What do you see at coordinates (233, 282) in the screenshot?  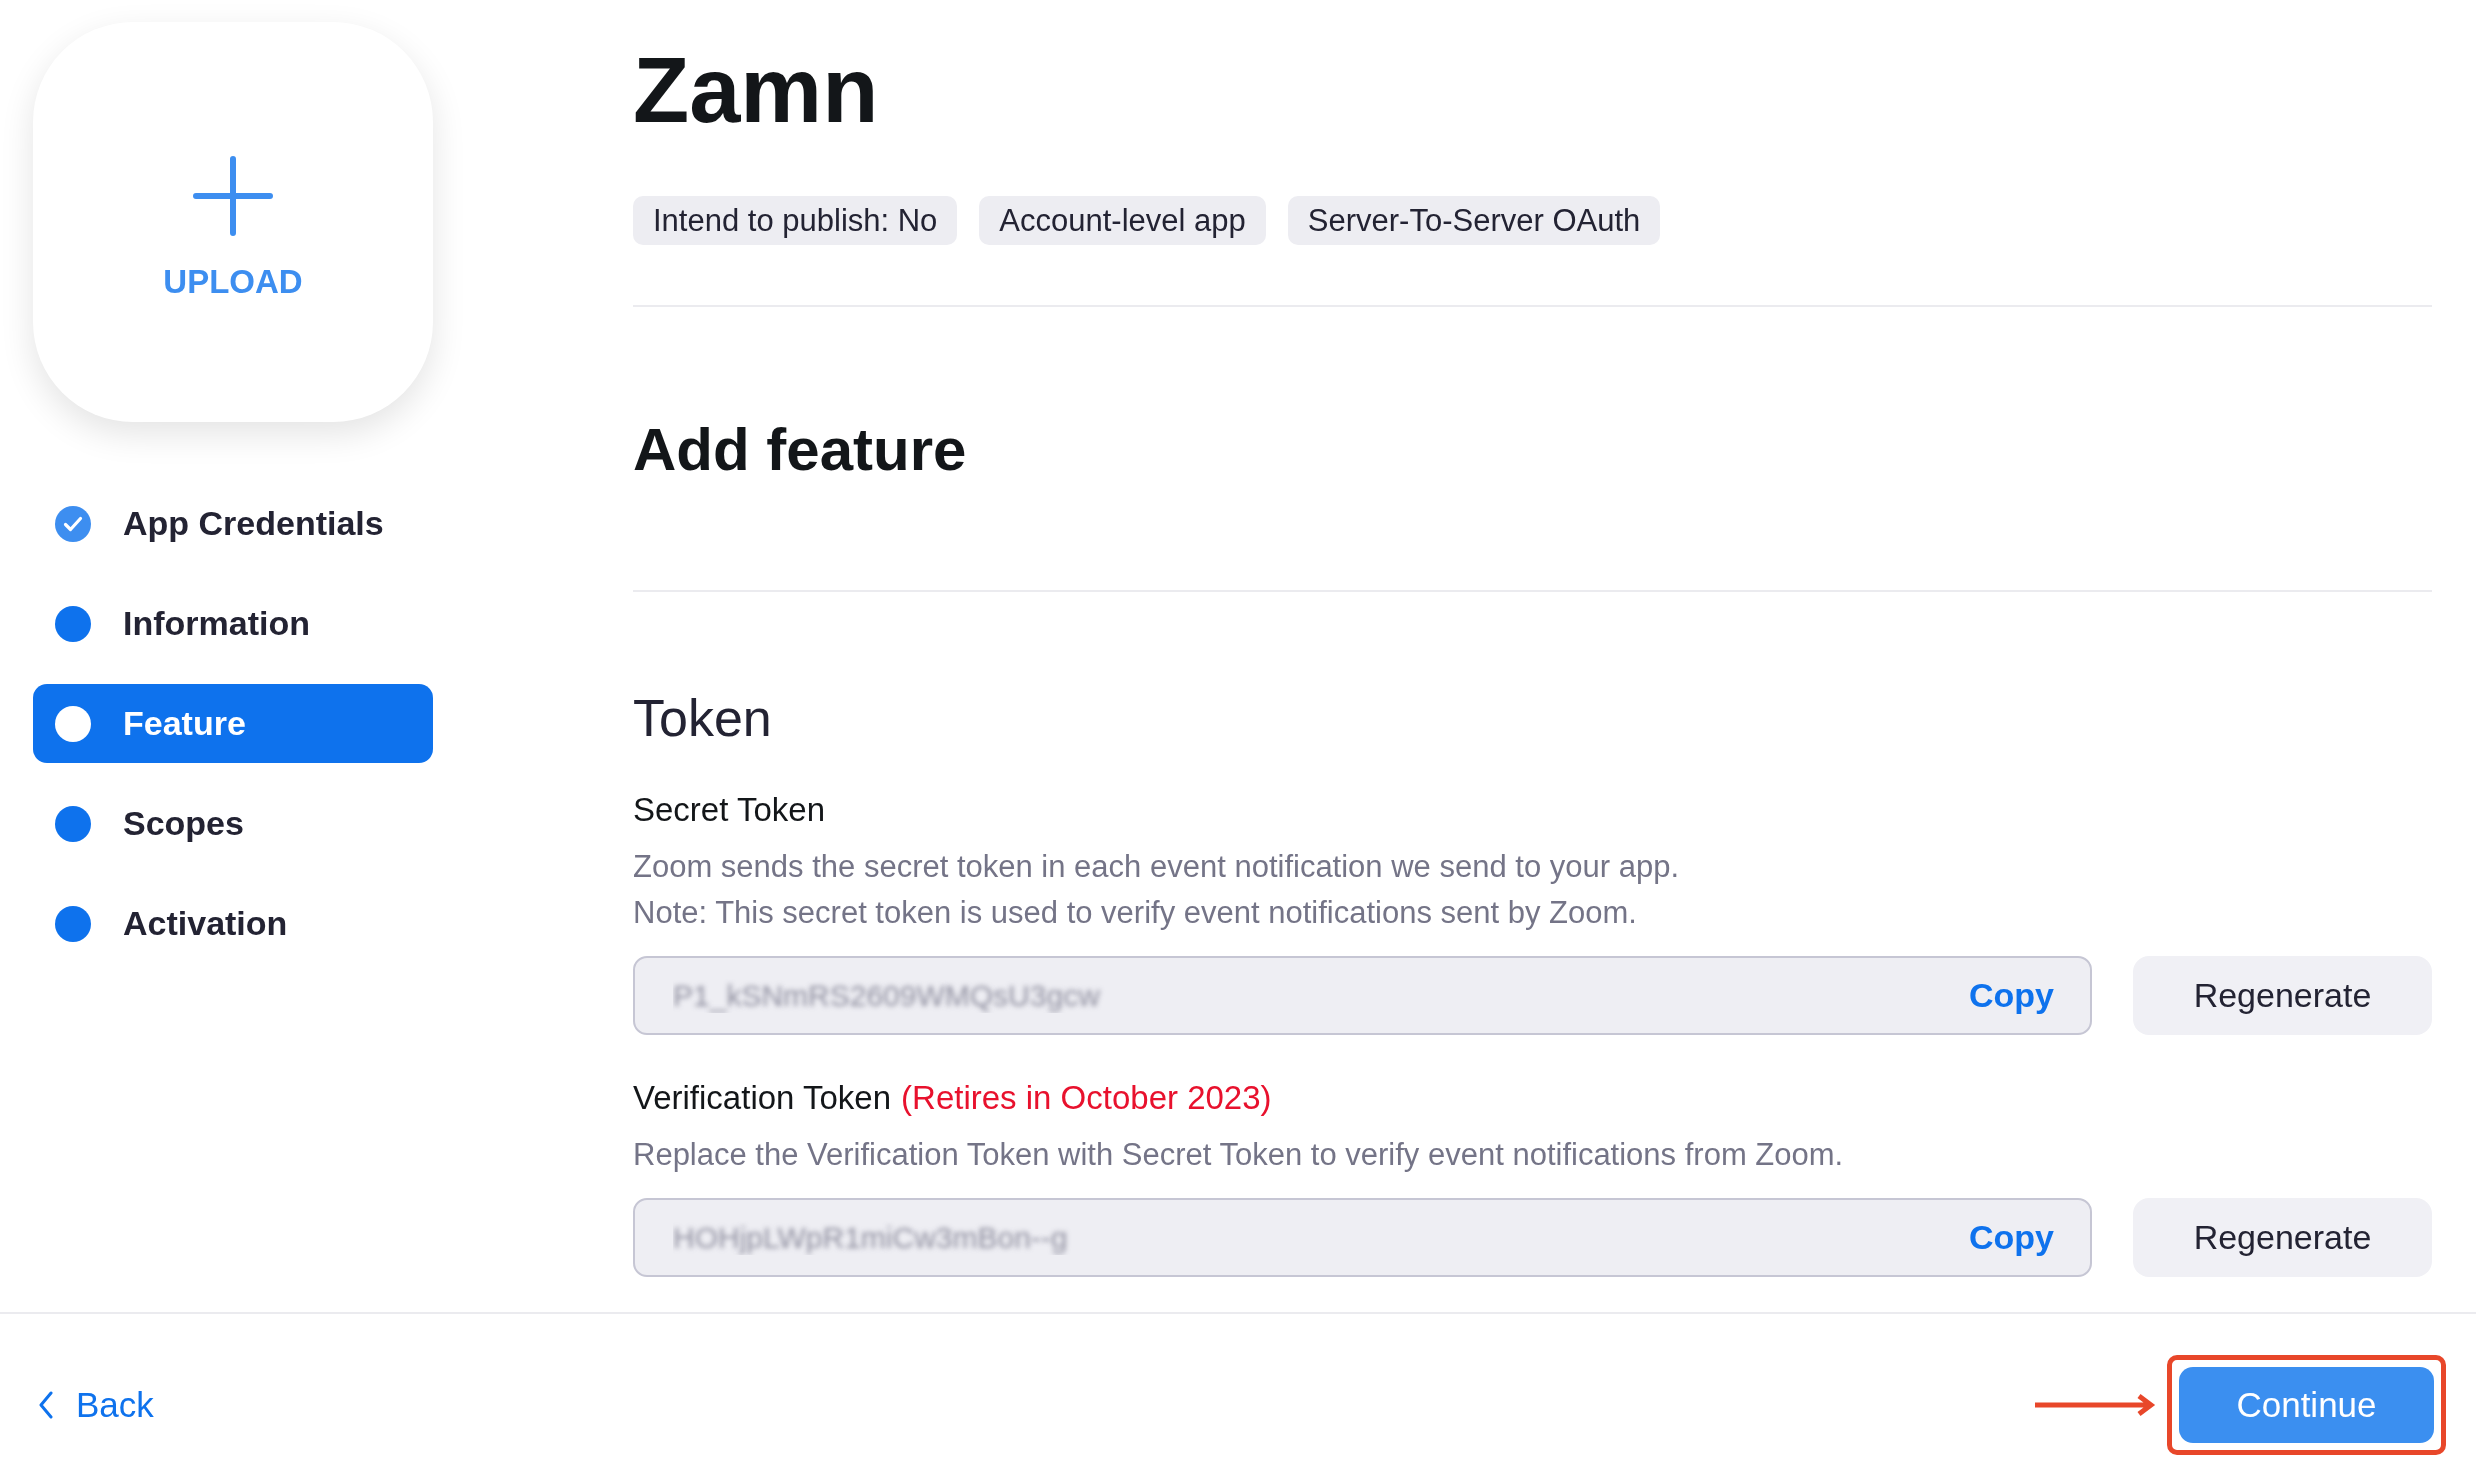 I see `upload-label: UPLOAD` at bounding box center [233, 282].